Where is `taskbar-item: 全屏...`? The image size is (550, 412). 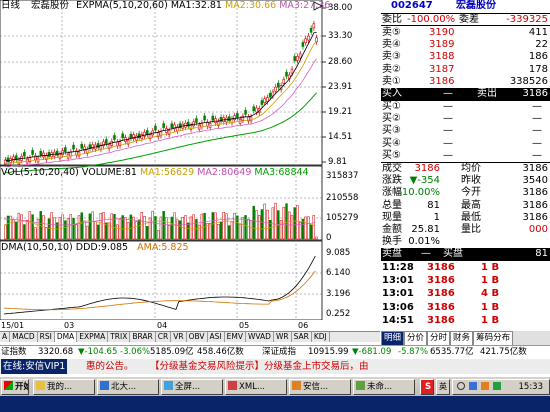
taskbar-item: 全屏... is located at coordinates (192, 387).